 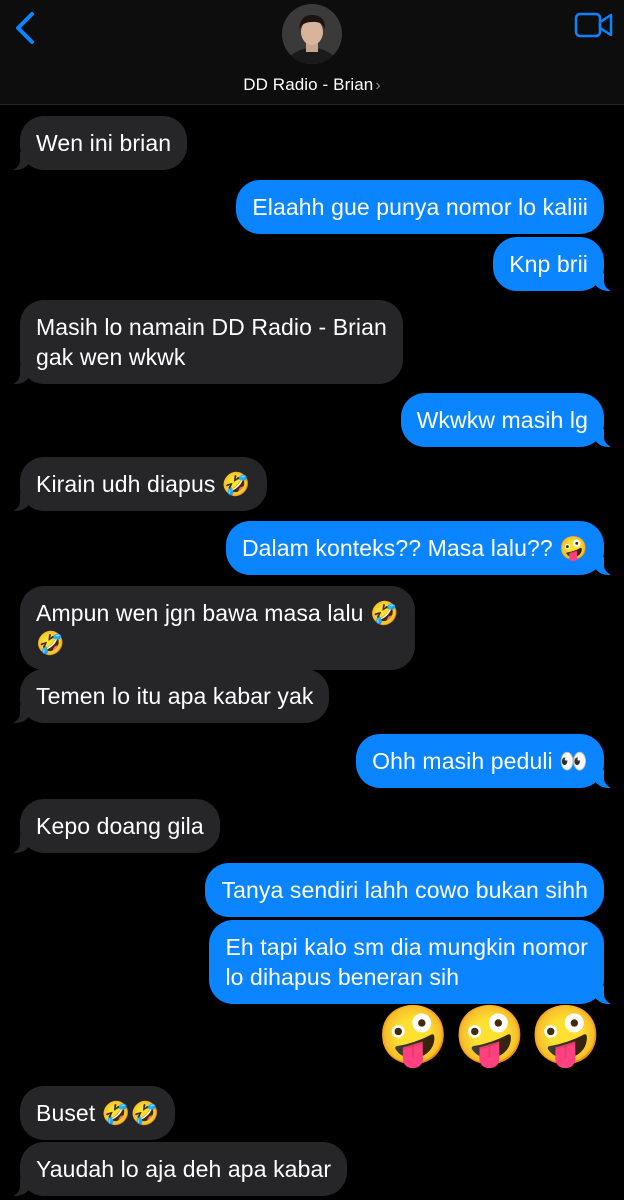 What do you see at coordinates (308, 84) in the screenshot?
I see `contact-name-label: DD Radio - Brian` at bounding box center [308, 84].